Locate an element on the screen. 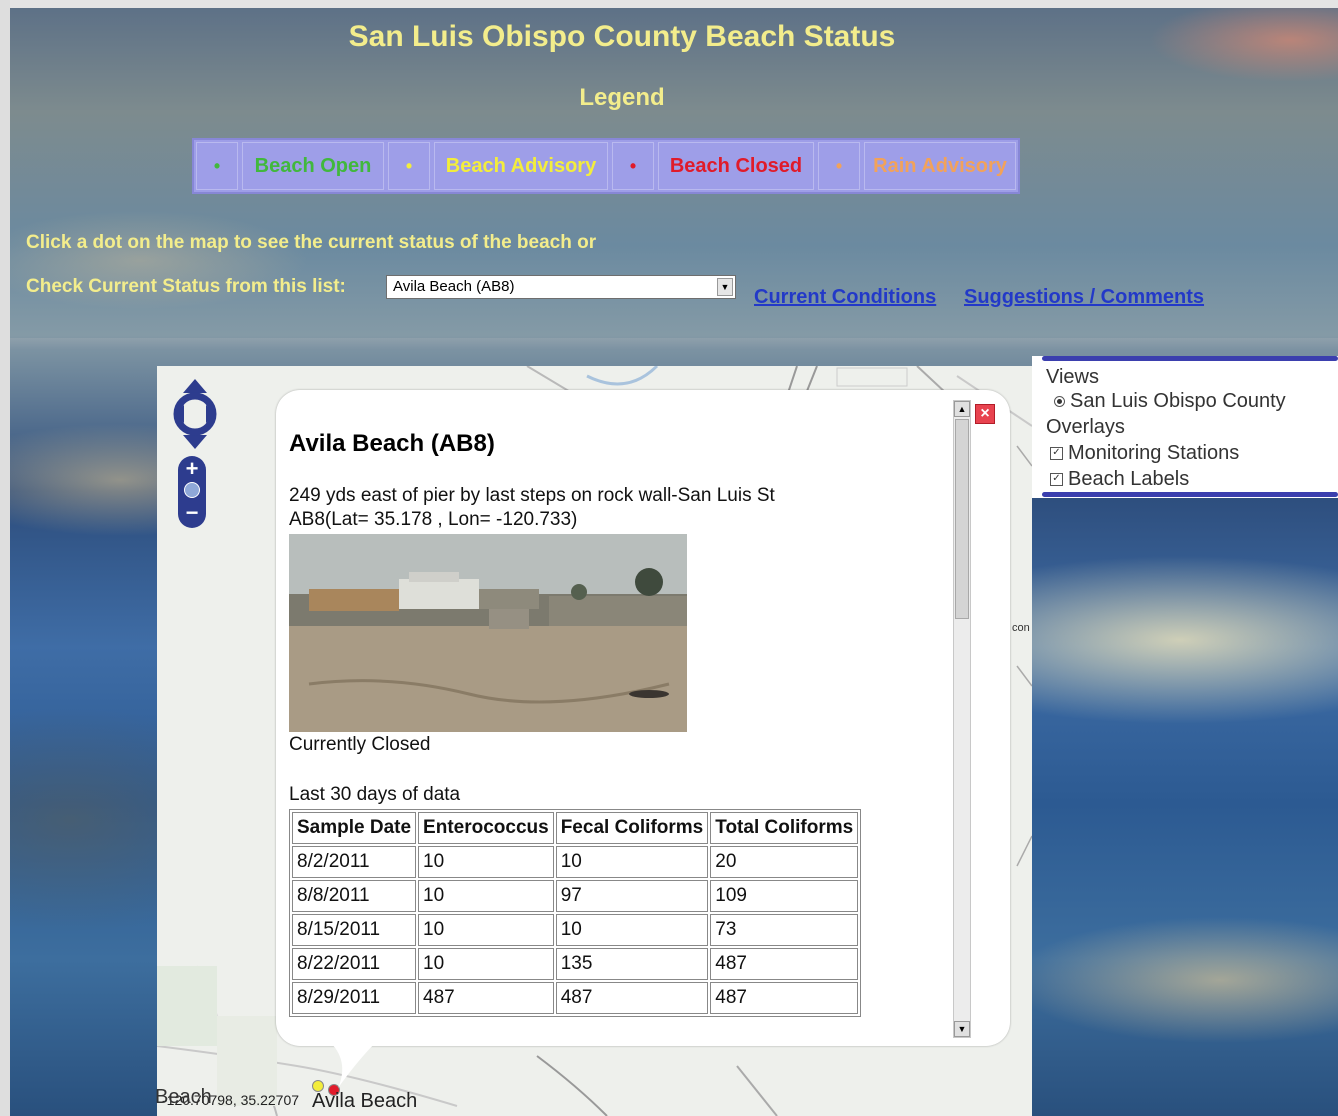 The image size is (1338, 1116). beach-photo-drawing is located at coordinates (488, 633).